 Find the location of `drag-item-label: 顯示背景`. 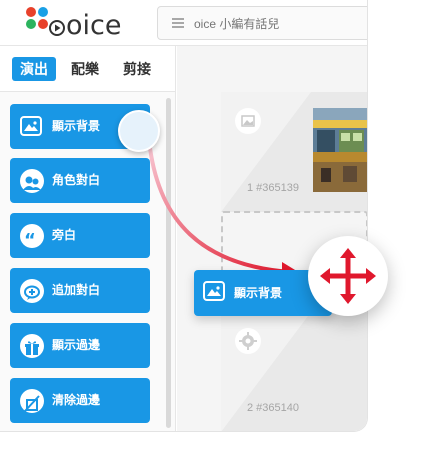

drag-item-label: 顯示背景 is located at coordinates (258, 293).